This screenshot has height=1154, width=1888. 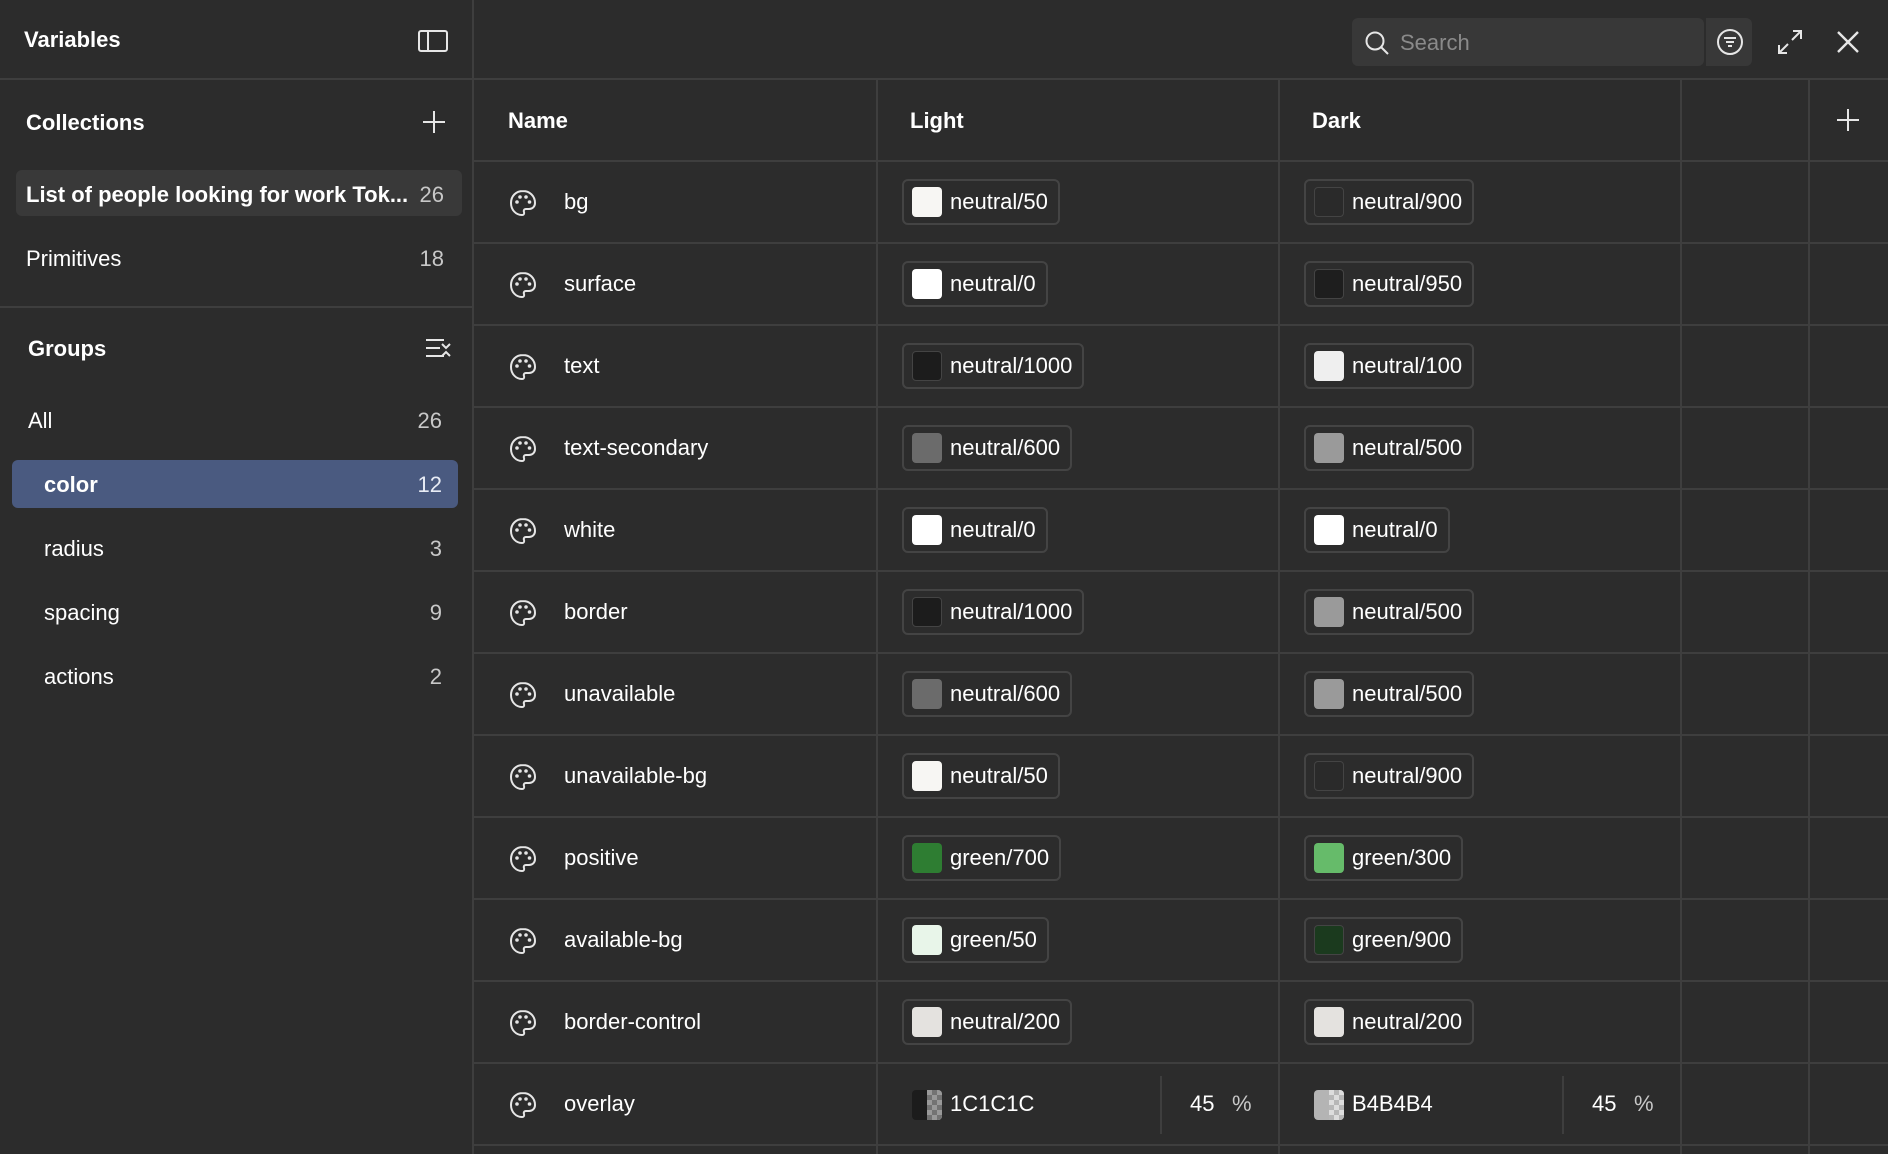 I want to click on table-row: overlay 1C1C1C 45% B4B4B4 45%, so click(x=1181, y=1105).